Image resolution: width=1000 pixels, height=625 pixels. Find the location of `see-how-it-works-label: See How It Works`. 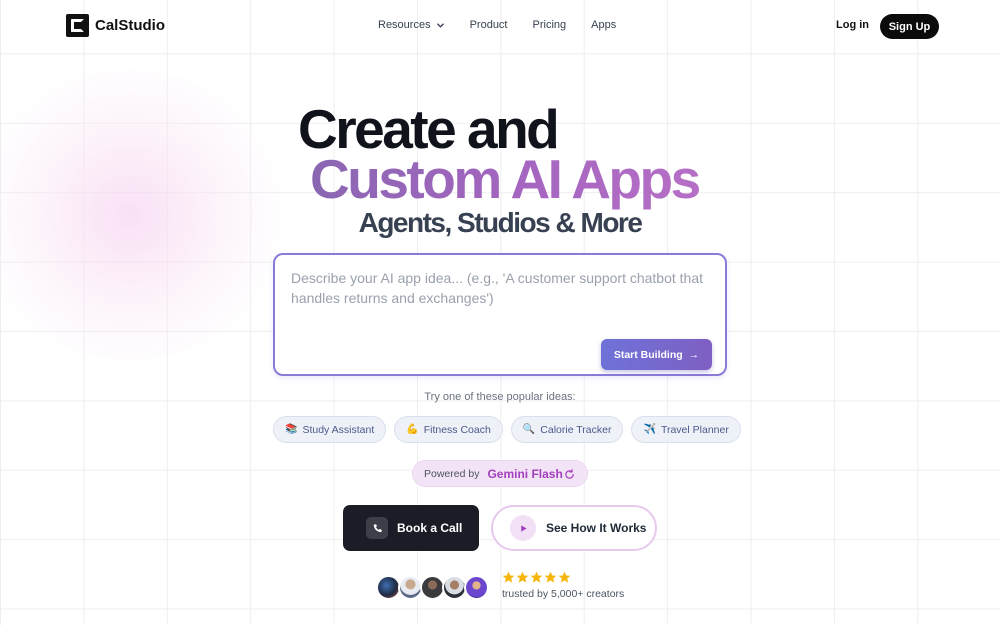

see-how-it-works-label: See How It Works is located at coordinates (596, 528).